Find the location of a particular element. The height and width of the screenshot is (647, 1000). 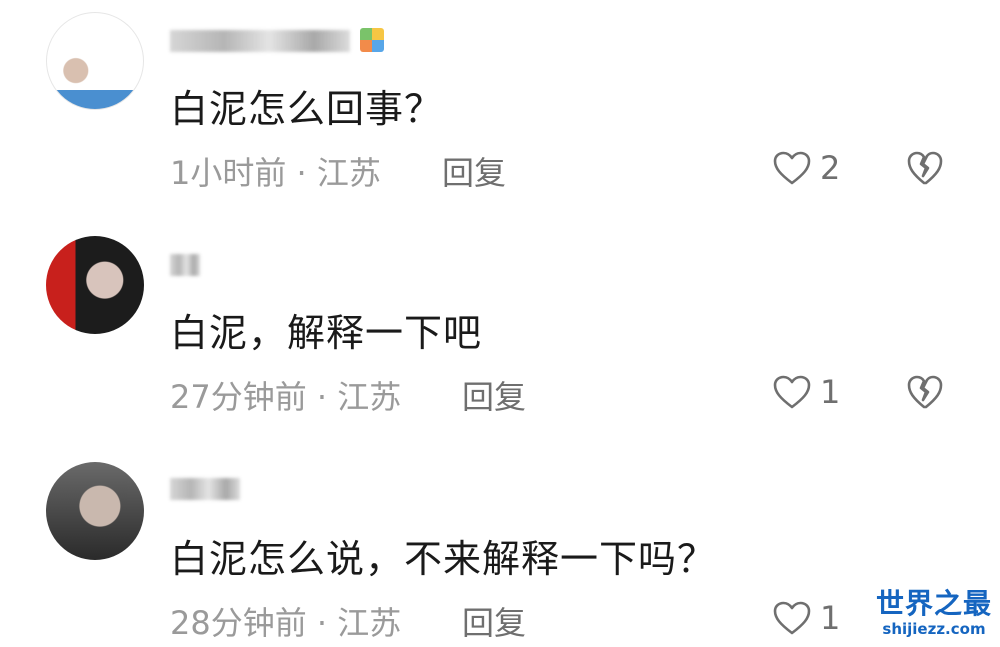

broken-heart-icon is located at coordinates (925, 392).